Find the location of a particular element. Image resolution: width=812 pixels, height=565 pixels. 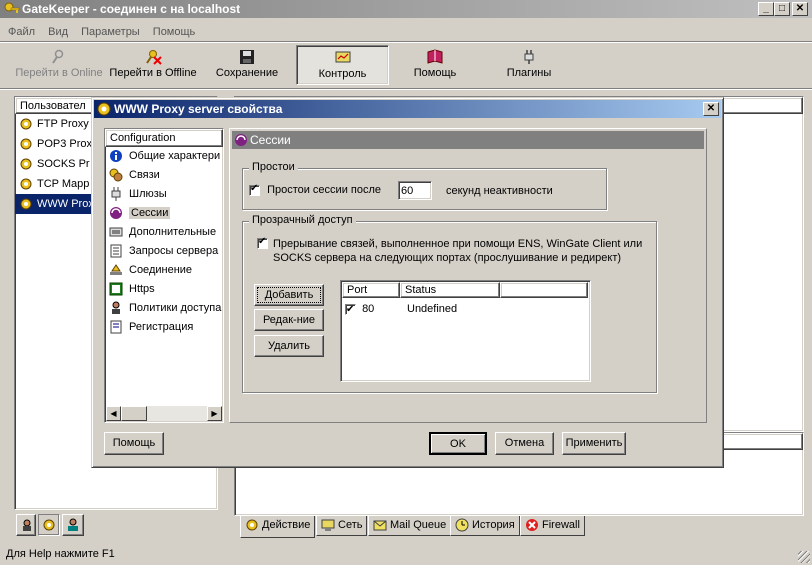

key-icon is located at coordinates (59, 57).